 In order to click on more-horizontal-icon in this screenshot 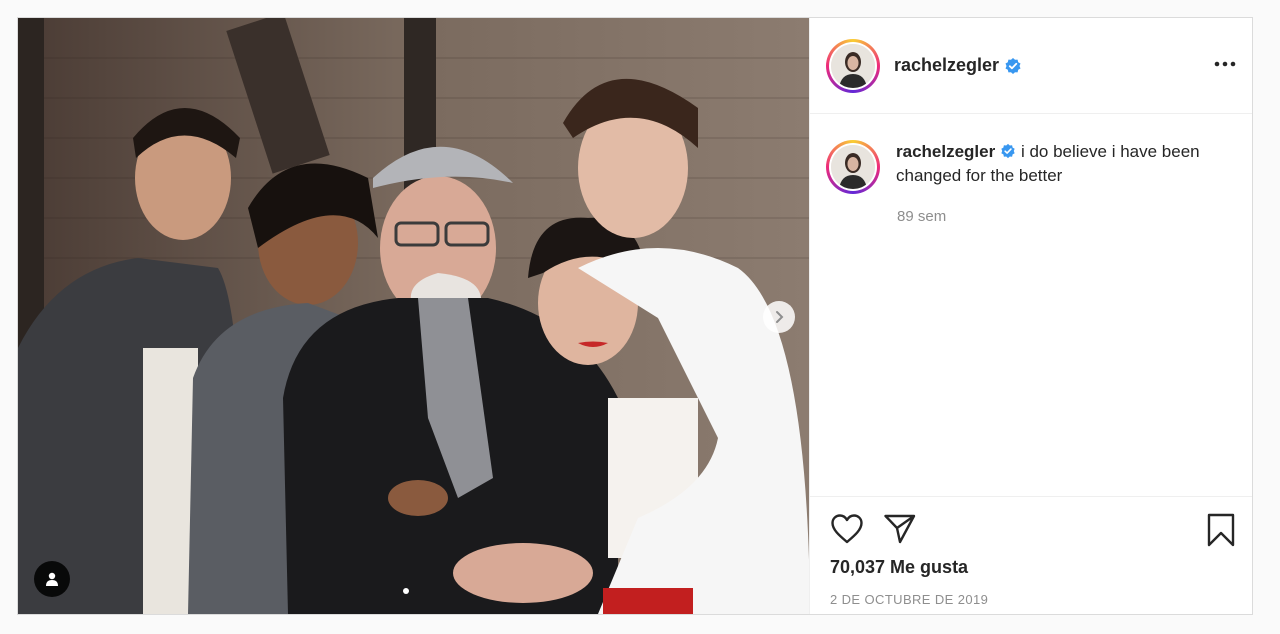, I will do `click(1225, 64)`.